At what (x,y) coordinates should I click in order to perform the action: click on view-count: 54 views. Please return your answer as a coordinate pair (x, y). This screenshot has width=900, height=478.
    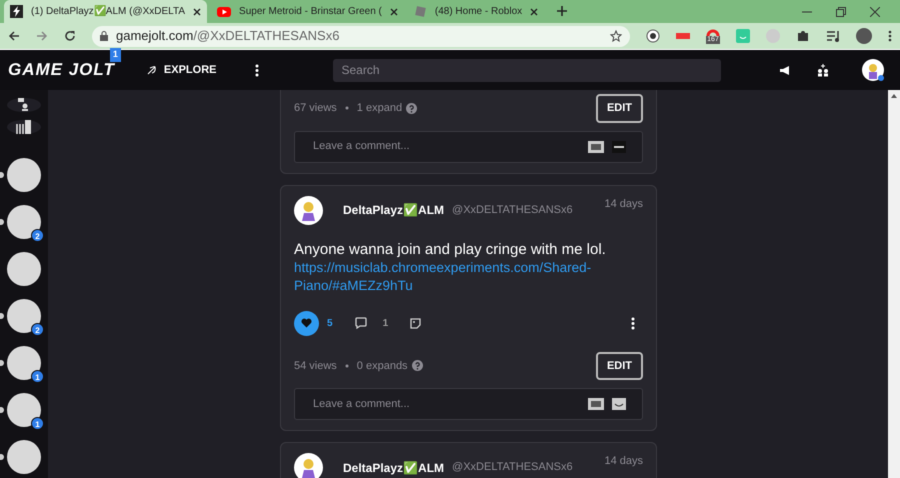
    Looking at the image, I should click on (315, 366).